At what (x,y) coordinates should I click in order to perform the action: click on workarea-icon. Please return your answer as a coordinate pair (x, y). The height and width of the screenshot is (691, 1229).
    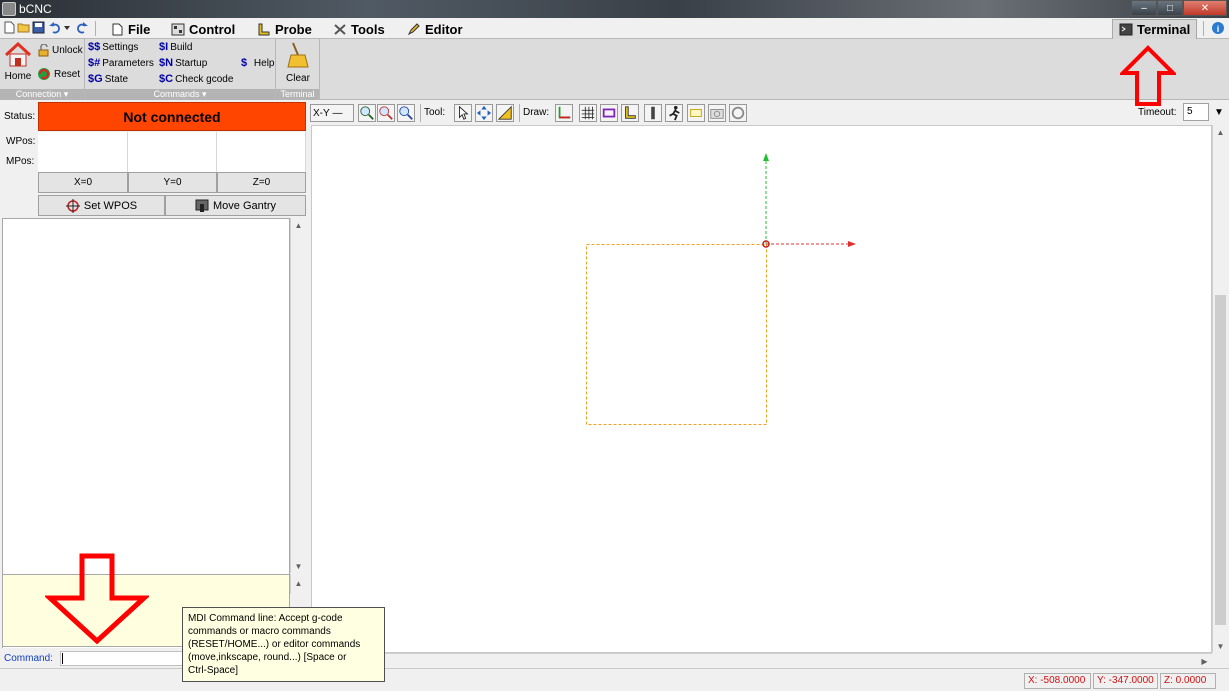
    Looking at the image, I should click on (653, 113).